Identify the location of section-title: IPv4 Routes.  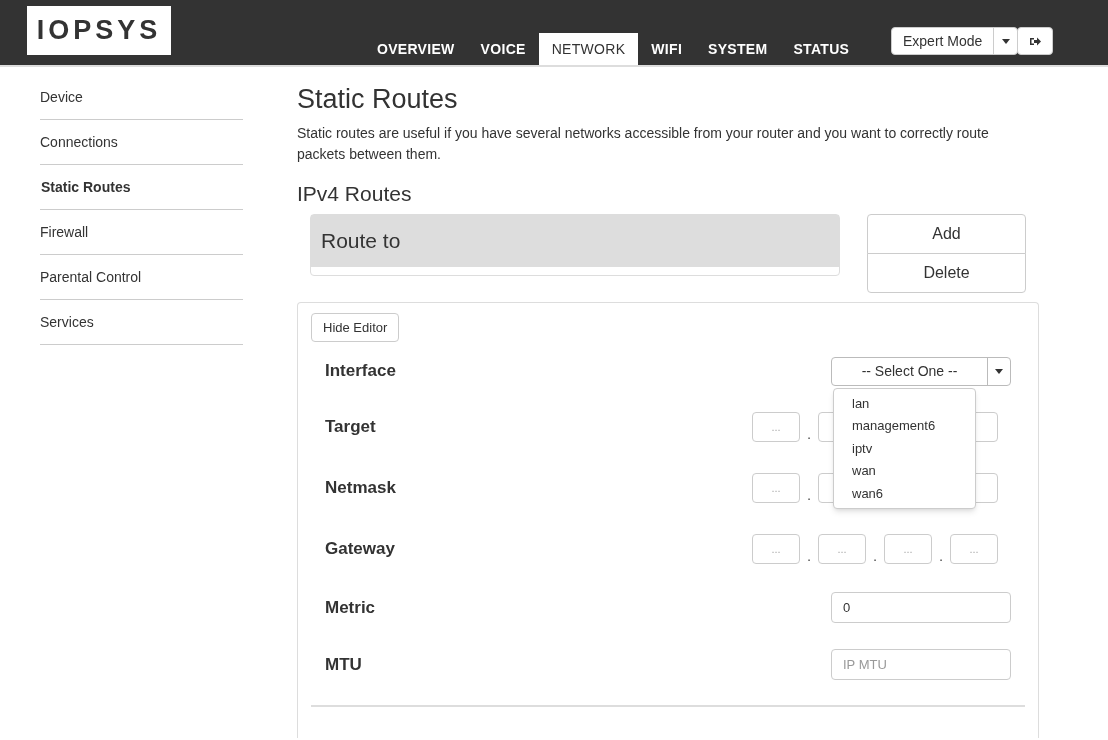
(355, 194).